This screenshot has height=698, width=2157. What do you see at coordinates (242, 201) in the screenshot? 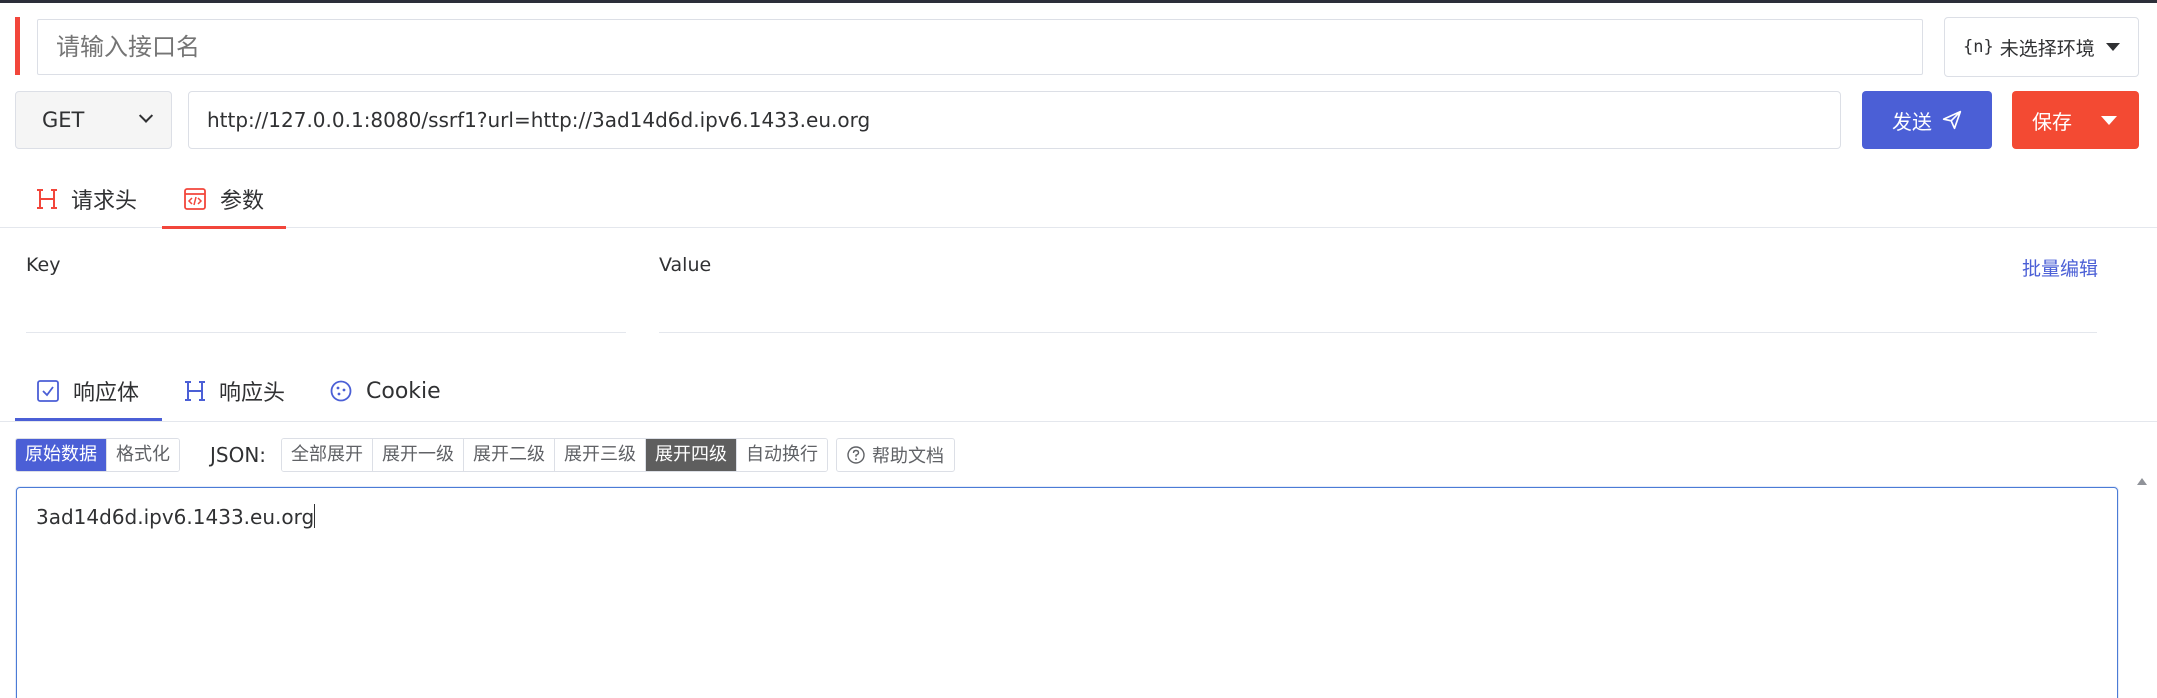
I see `tab-label: 参数` at bounding box center [242, 201].